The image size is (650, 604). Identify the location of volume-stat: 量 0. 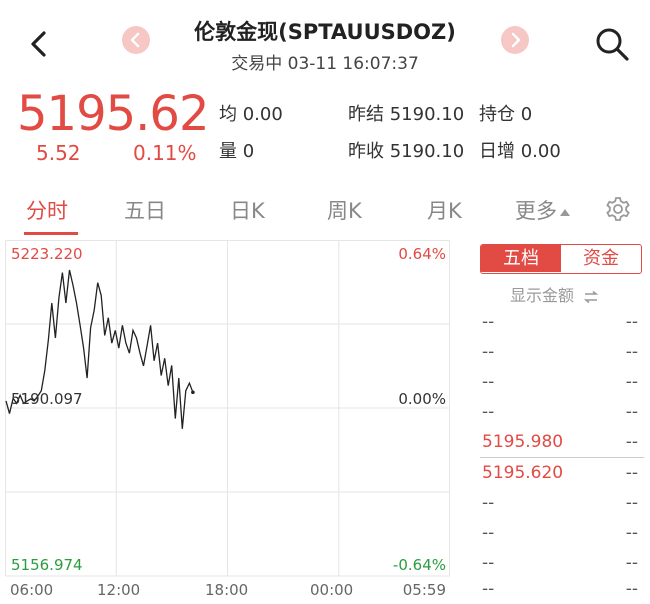
(236, 150).